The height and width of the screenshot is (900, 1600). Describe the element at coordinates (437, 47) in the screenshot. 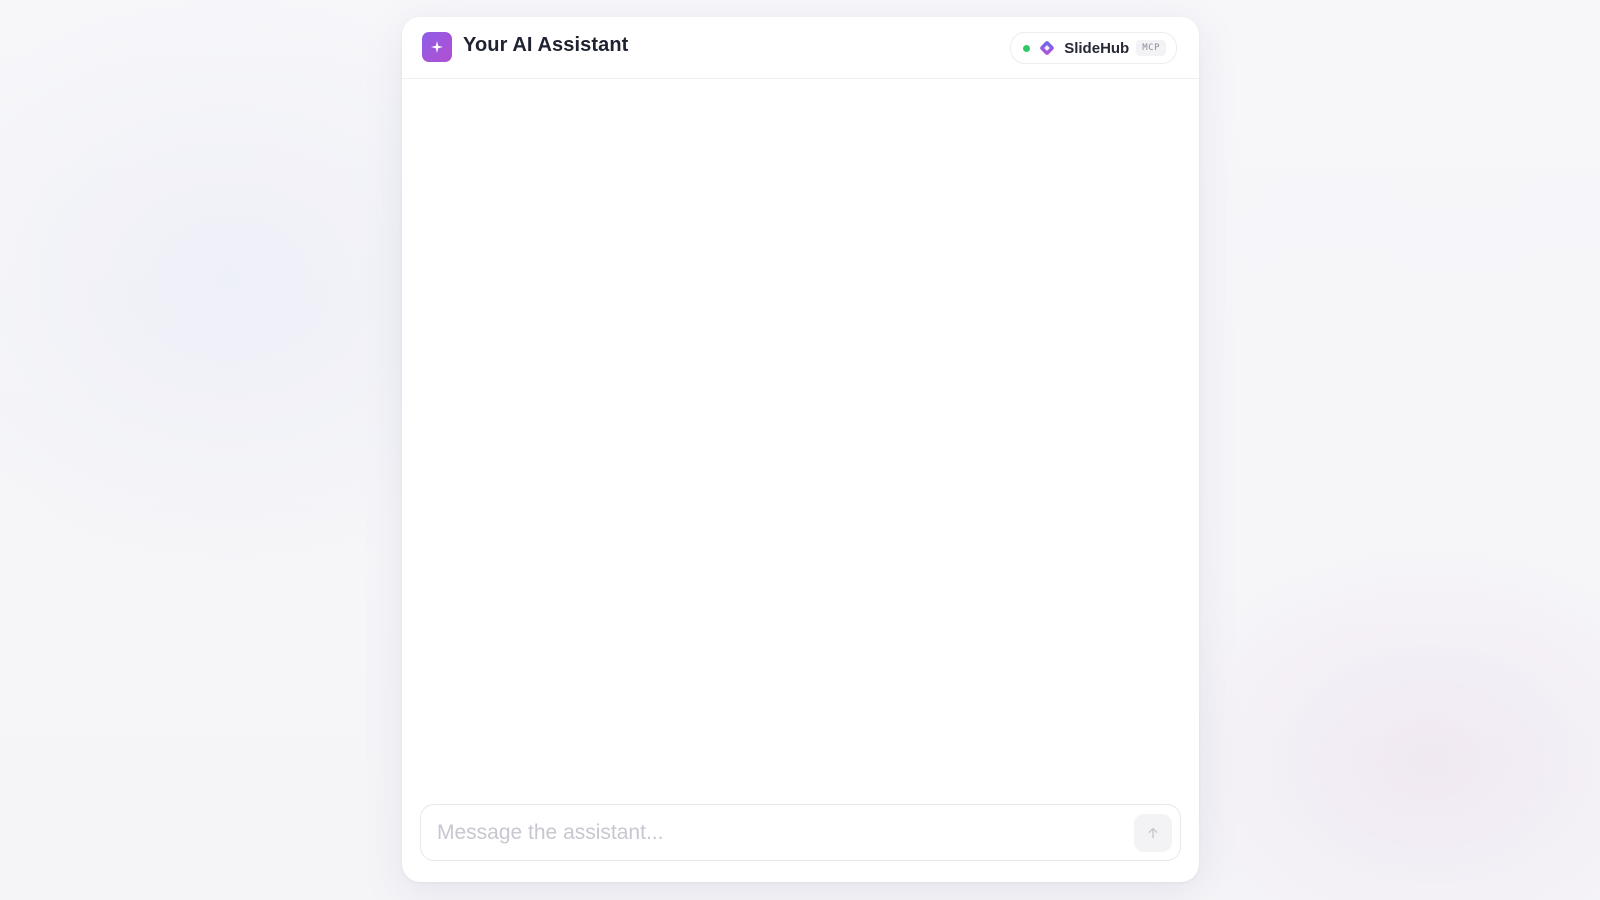

I see `sparkle-icon` at that location.